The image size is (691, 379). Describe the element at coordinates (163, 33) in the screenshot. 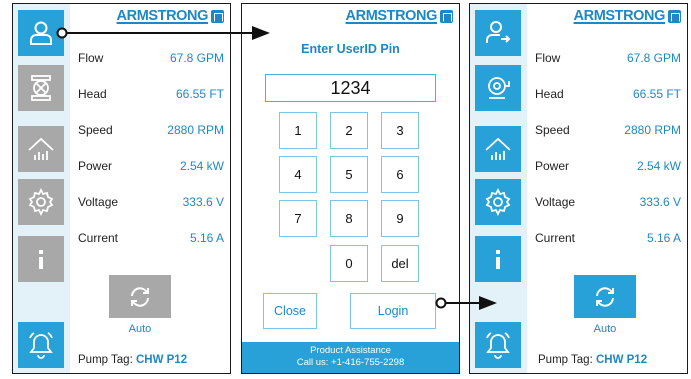

I see `arrow-user-to-login` at that location.